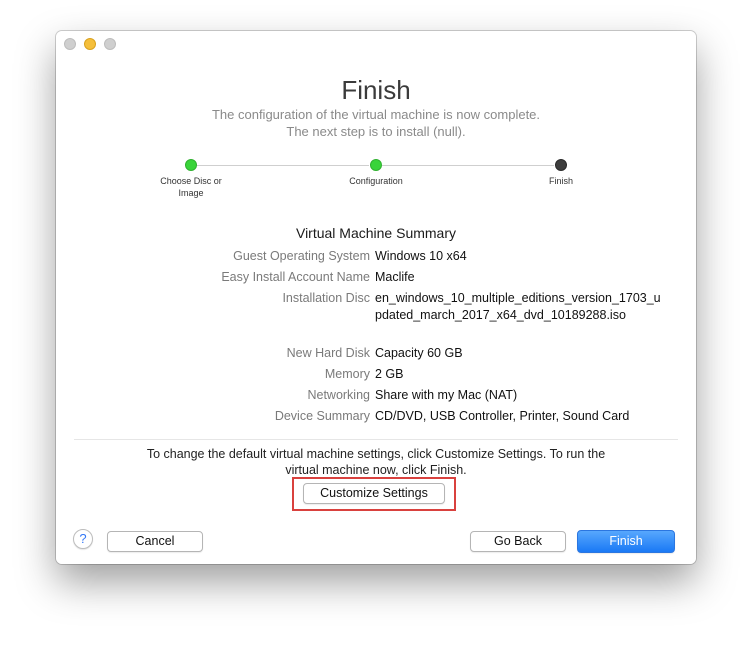 The image size is (752, 645). I want to click on summary-label: Memory, so click(347, 374).